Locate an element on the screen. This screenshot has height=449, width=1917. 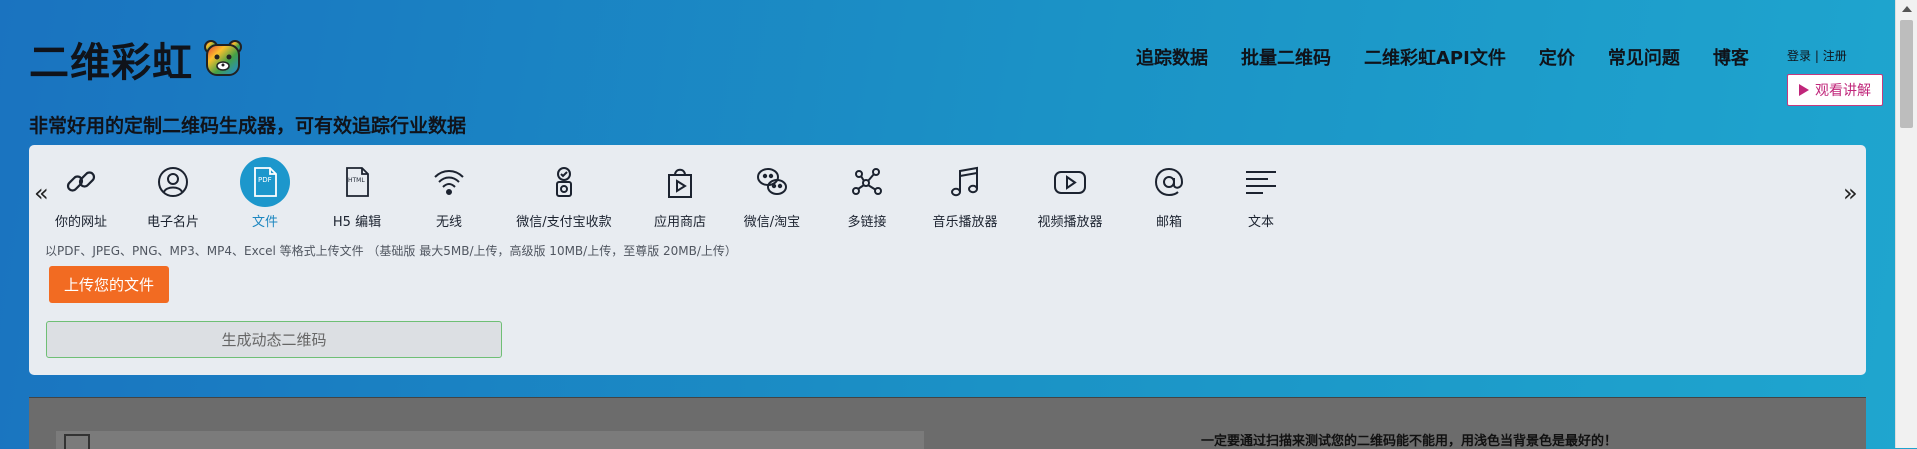
tab-label: 微信/淘宝 is located at coordinates (772, 222).